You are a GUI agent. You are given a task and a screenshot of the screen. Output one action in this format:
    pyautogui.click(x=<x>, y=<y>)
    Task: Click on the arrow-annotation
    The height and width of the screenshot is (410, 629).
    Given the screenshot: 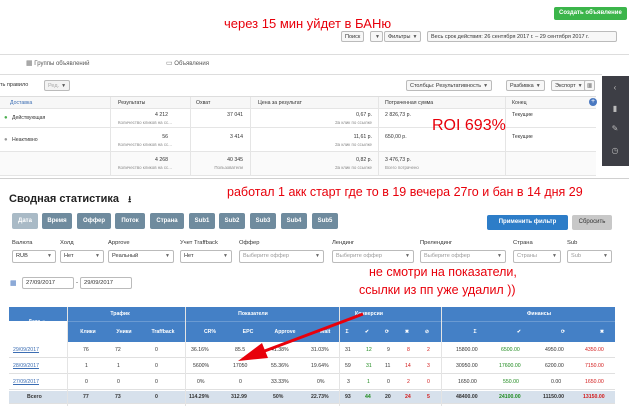 What is the action you would take?
    pyautogui.click(x=301, y=336)
    